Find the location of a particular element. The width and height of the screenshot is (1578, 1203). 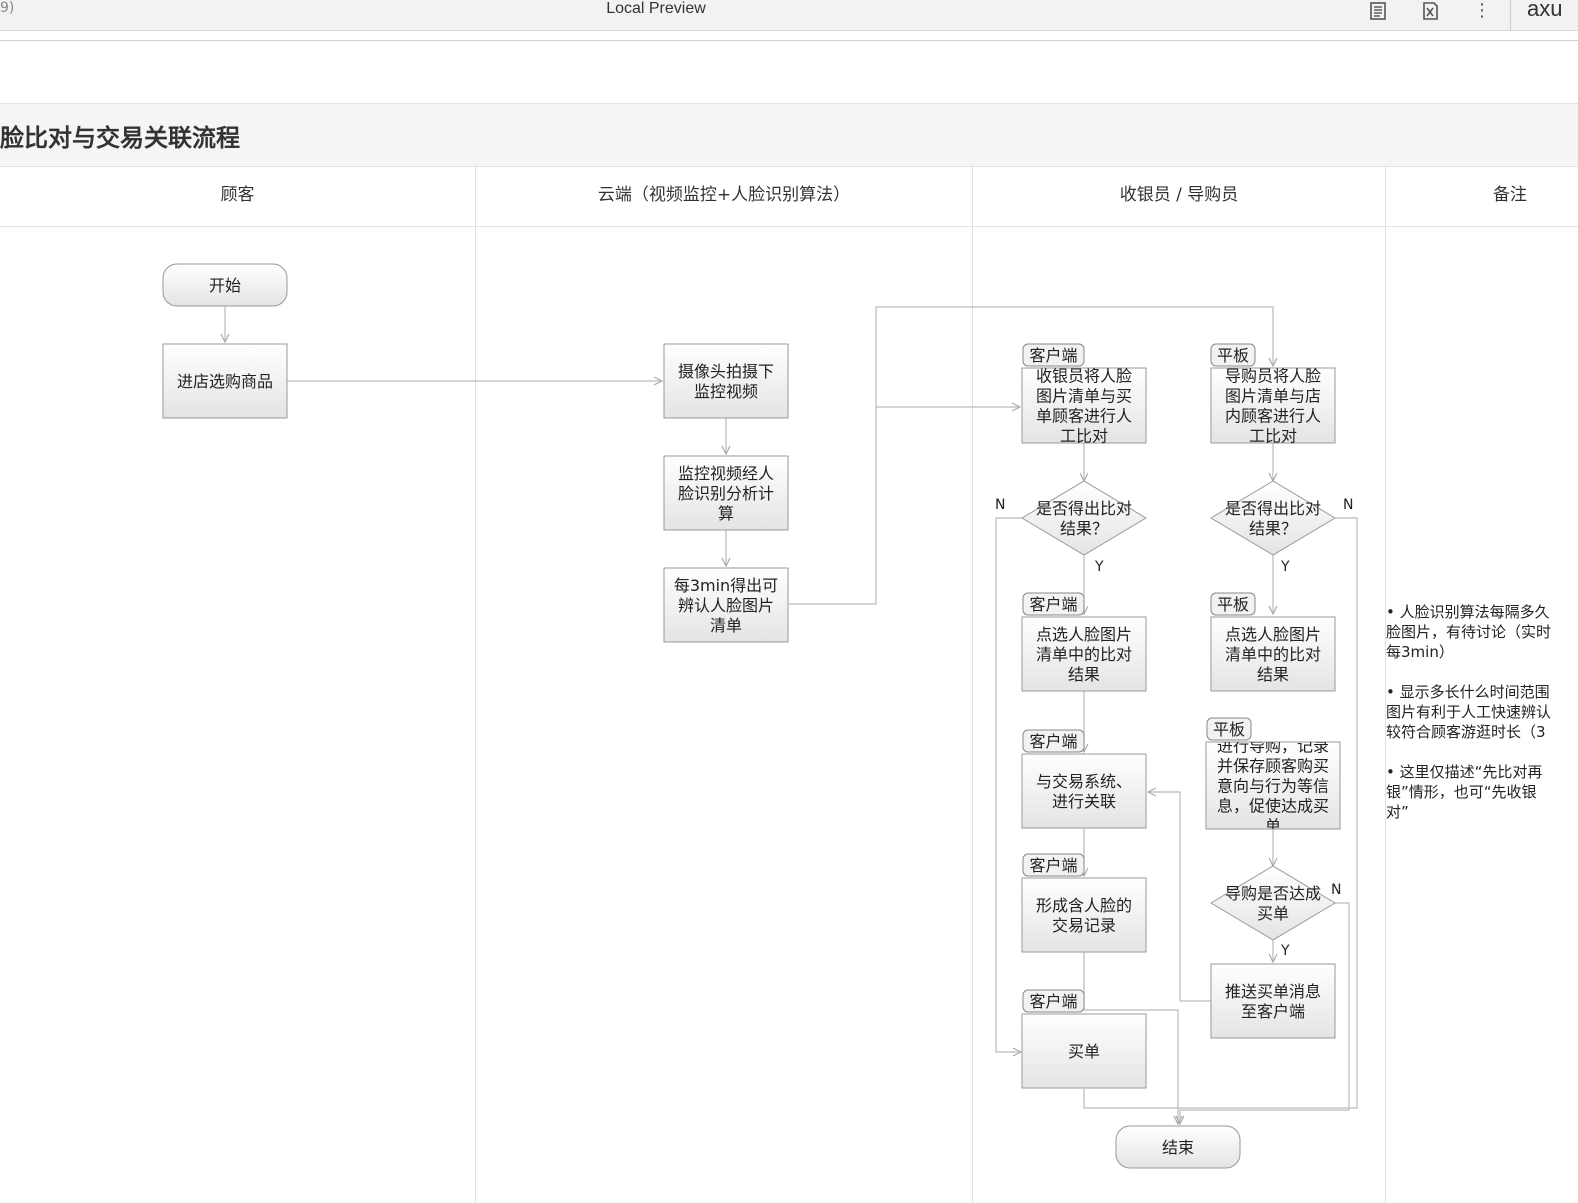

step-guide-record: 进行导购，记录并保存顾客购买意向与行为等信息，促使达成买单 is located at coordinates (1273, 785).